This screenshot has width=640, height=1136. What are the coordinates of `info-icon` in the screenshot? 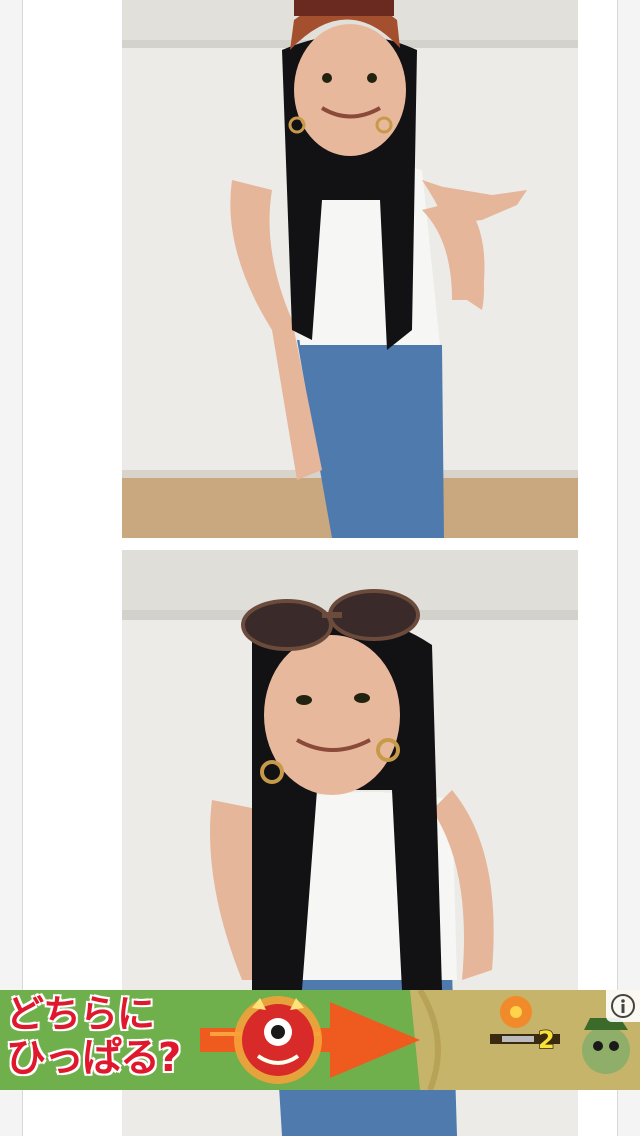 It's located at (623, 1006).